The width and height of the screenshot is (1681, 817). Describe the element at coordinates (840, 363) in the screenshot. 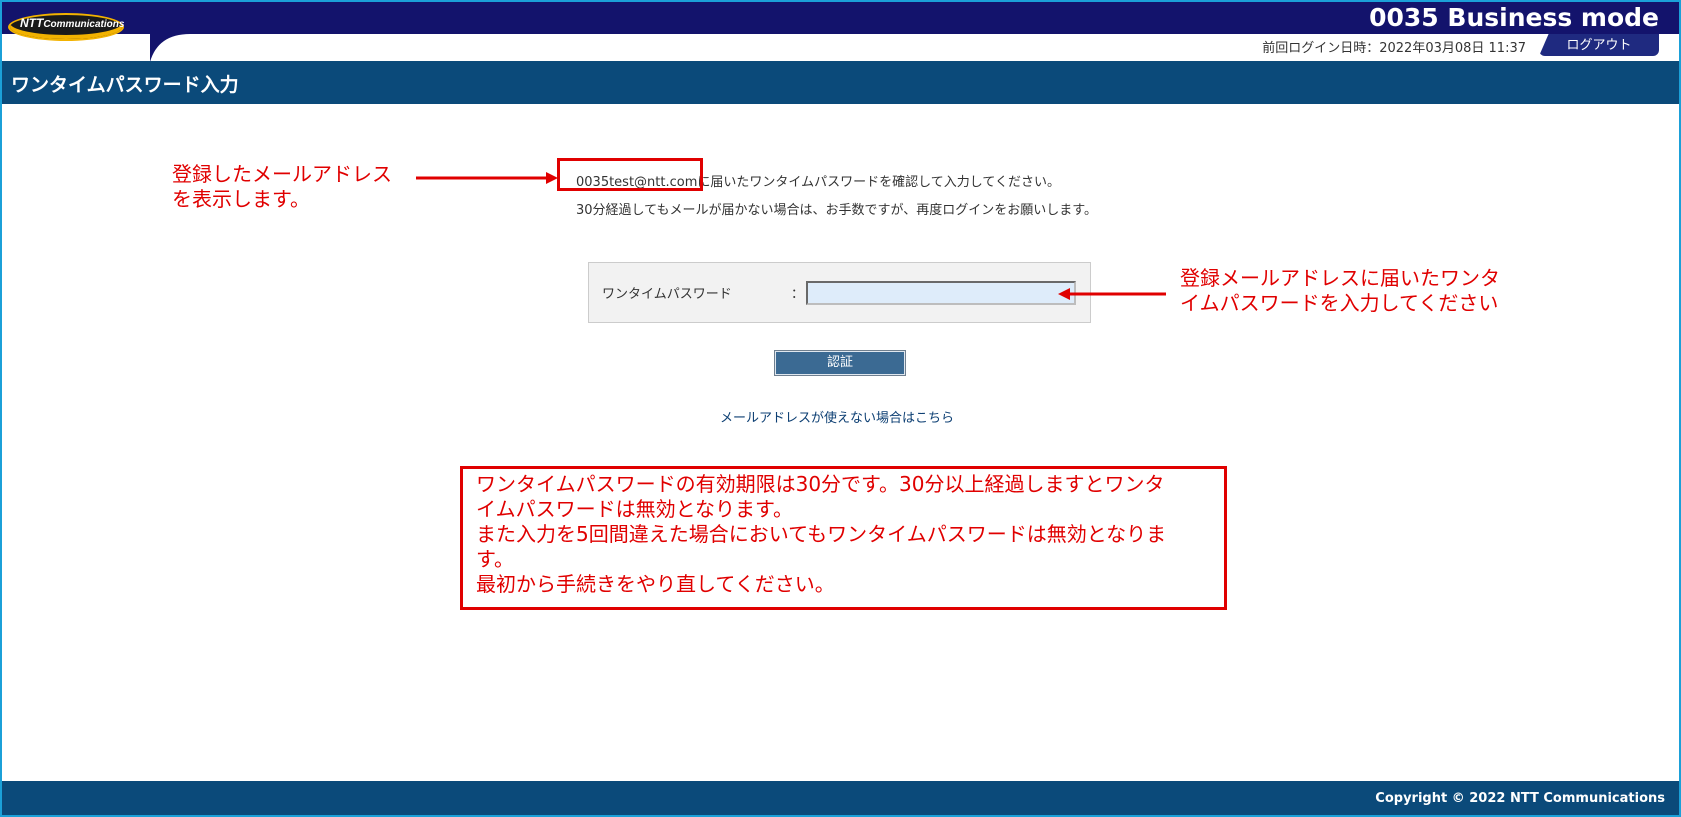

I see `authenticate-button: 認証` at that location.